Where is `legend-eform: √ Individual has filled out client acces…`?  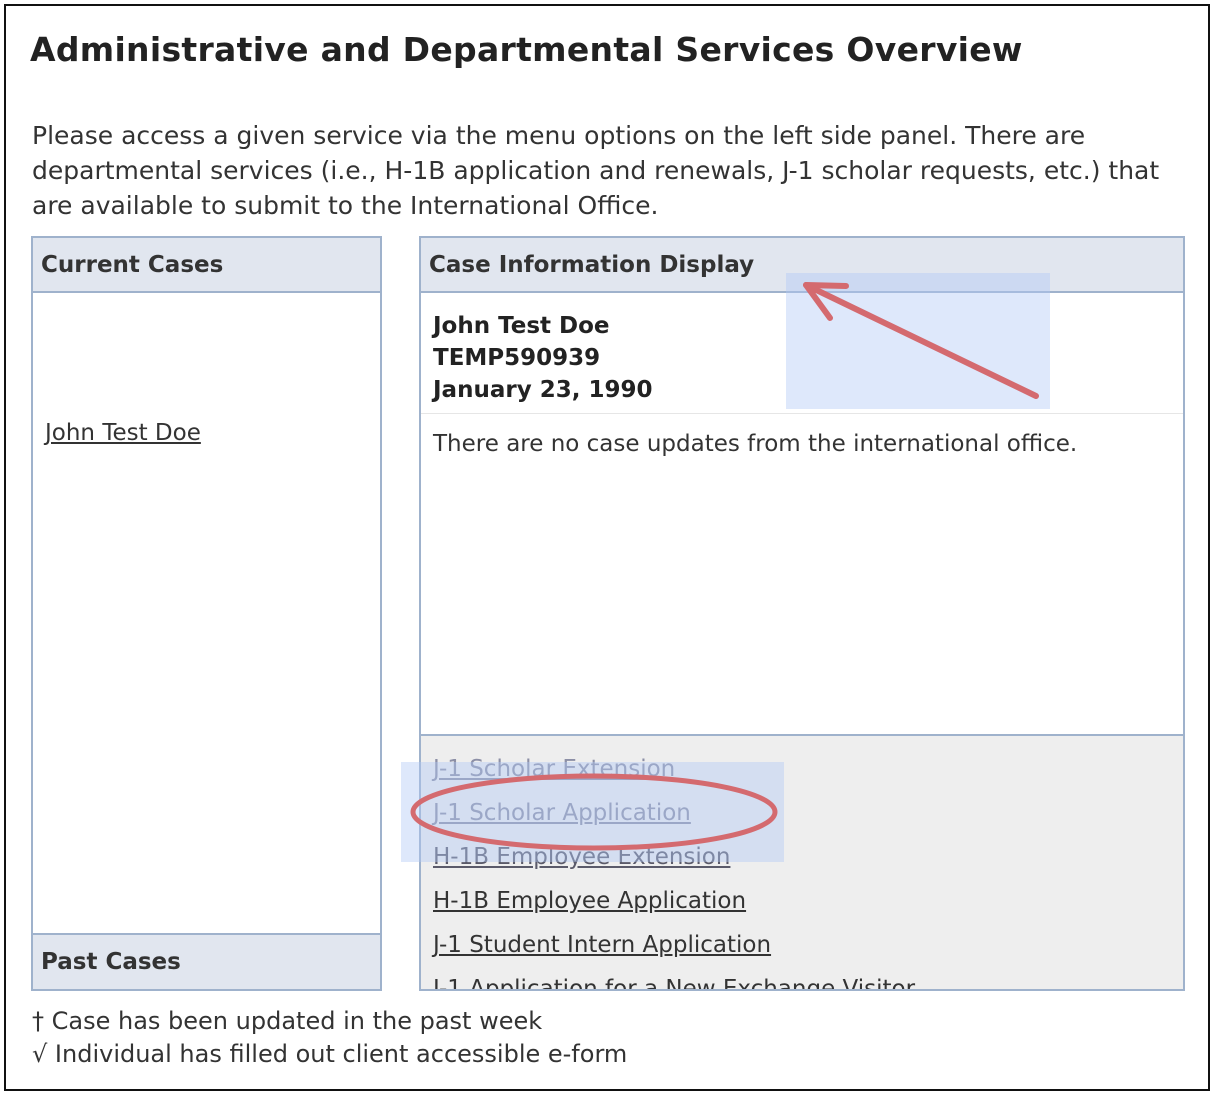 legend-eform: √ Individual has filled out client acces… is located at coordinates (330, 1054).